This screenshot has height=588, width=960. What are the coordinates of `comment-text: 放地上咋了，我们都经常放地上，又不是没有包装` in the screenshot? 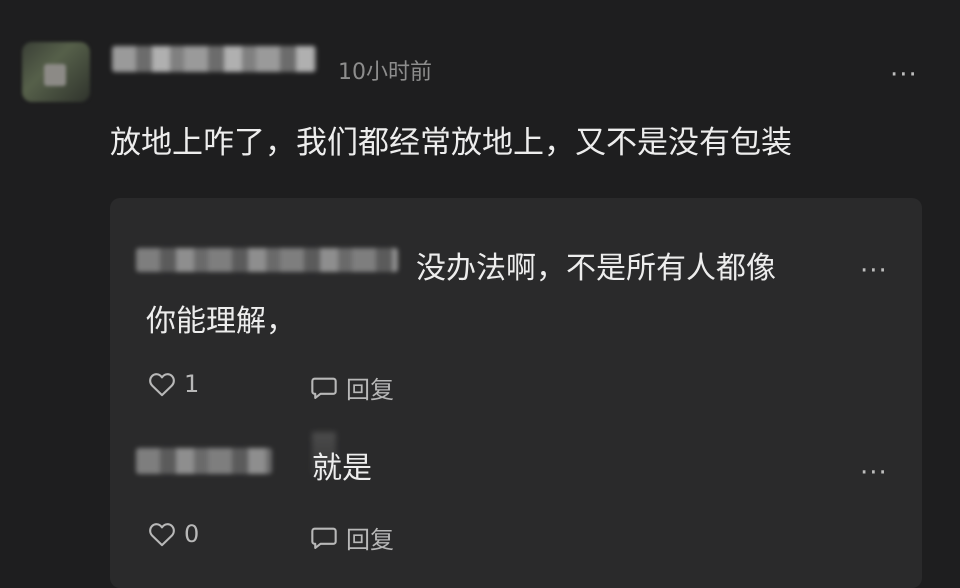 It's located at (451, 143).